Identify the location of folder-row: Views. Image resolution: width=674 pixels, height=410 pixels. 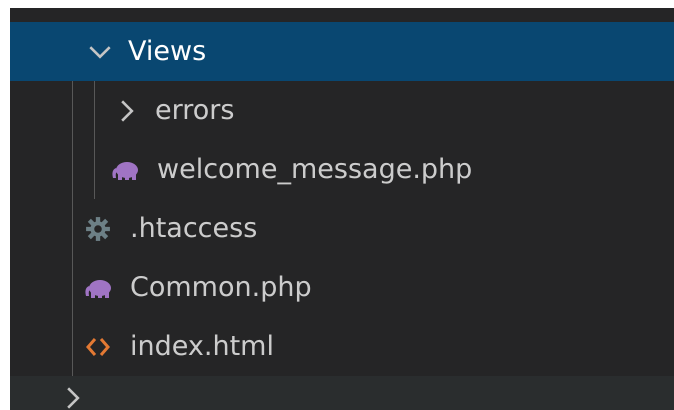
(342, 51).